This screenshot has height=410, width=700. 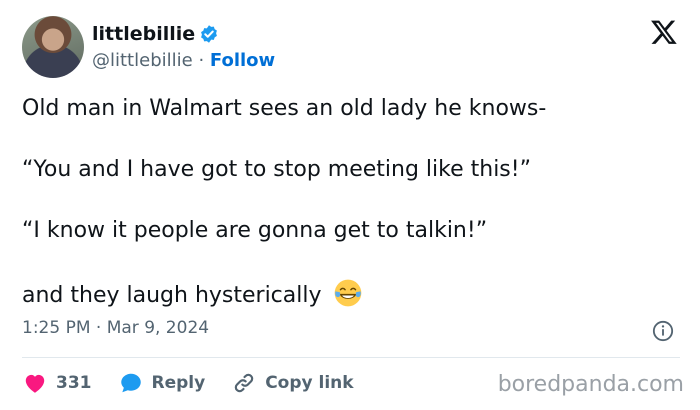 What do you see at coordinates (130, 383) in the screenshot?
I see `reply-bubble-icon` at bounding box center [130, 383].